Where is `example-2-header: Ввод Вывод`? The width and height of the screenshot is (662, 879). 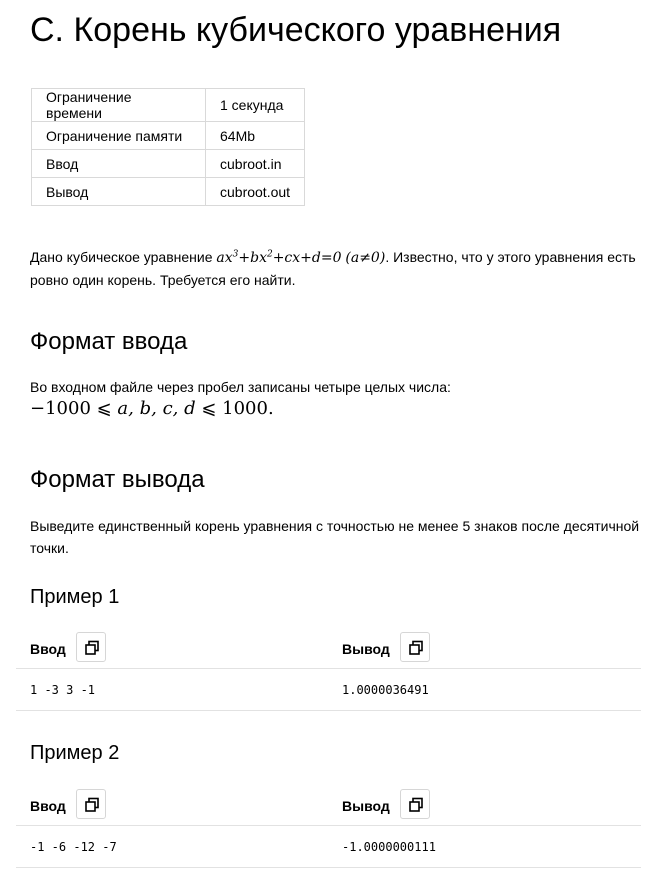 example-2-header: Ввод Вывод is located at coordinates (328, 806).